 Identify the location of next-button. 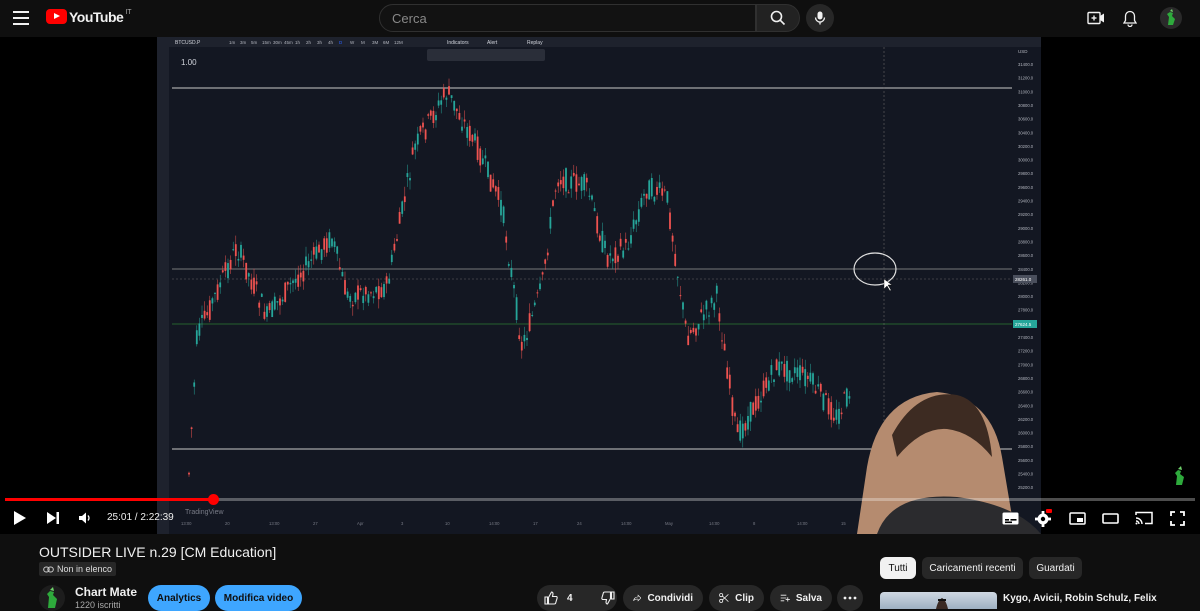
(53, 518).